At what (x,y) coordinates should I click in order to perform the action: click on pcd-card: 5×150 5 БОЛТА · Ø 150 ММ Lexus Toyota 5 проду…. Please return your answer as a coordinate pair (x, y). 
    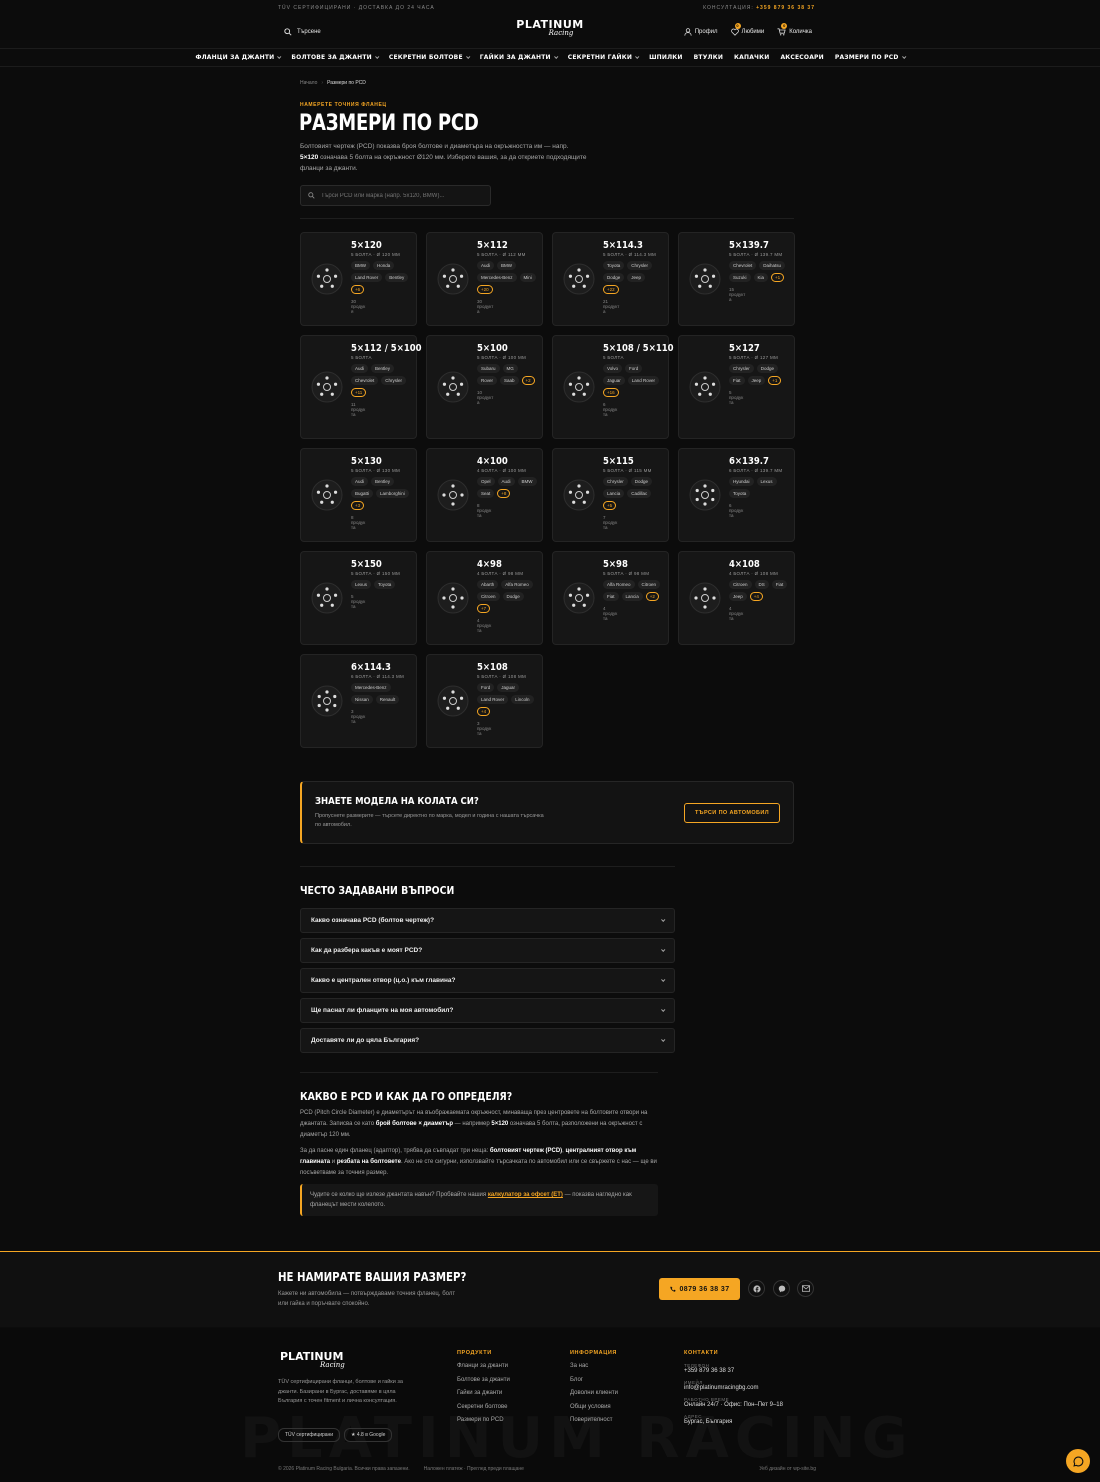
    Looking at the image, I should click on (358, 598).